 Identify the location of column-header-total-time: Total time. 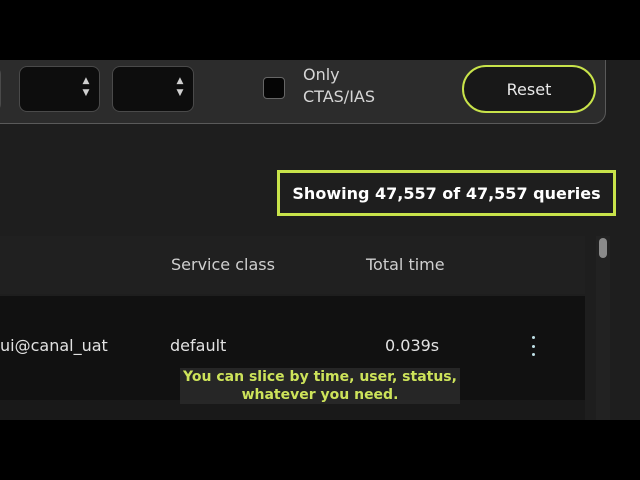
(405, 264).